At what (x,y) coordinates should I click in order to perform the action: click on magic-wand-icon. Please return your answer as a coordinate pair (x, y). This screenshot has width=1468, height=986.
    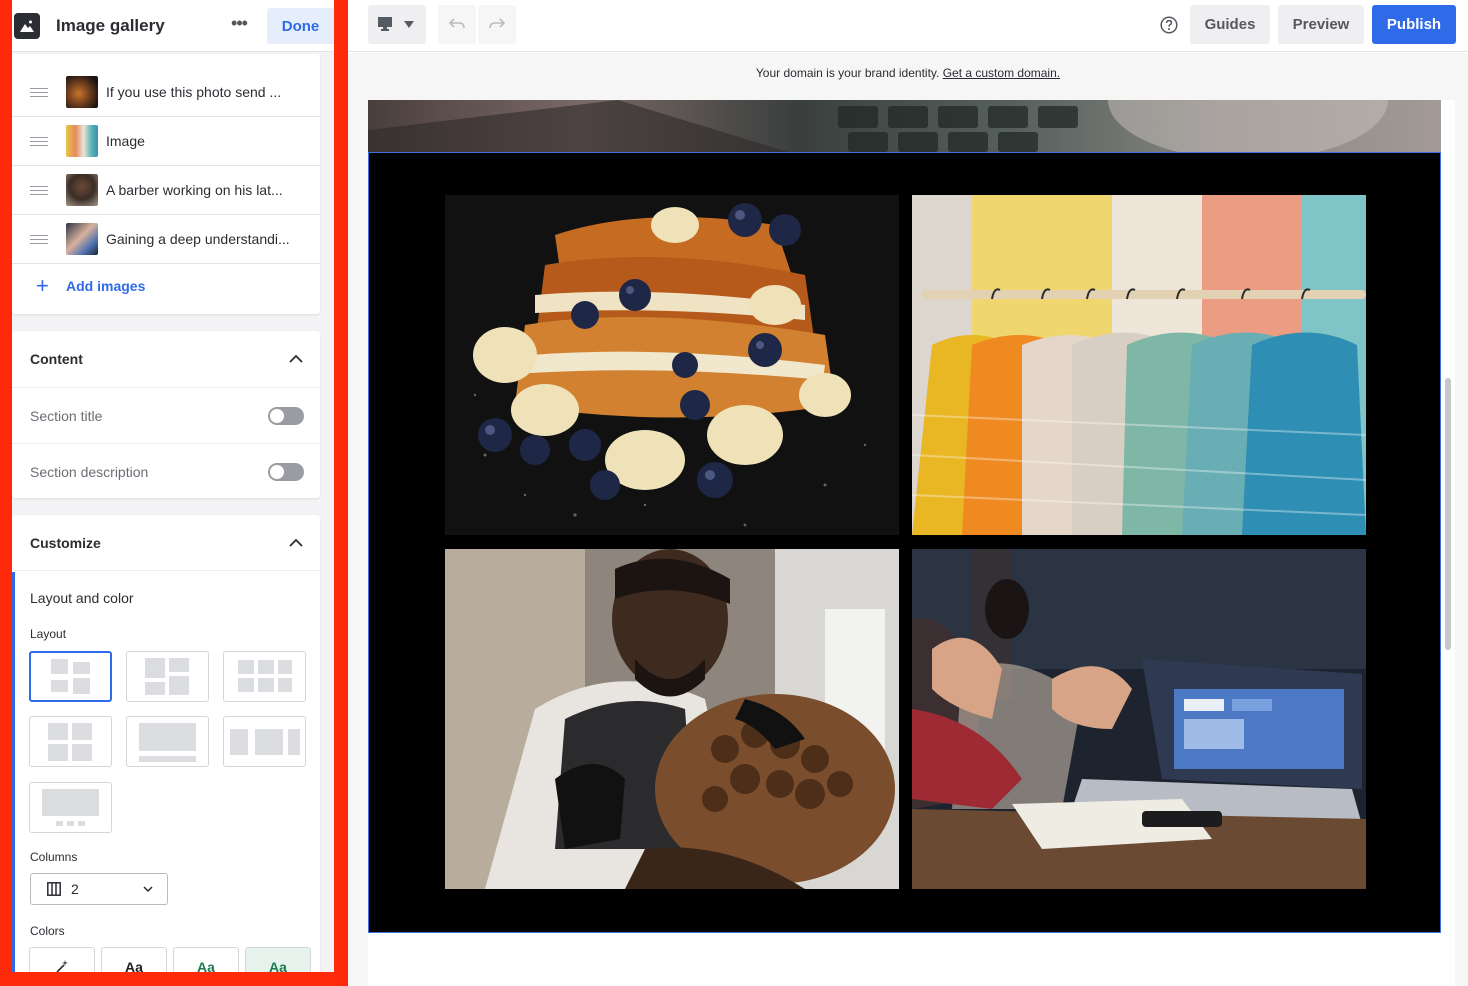
    Looking at the image, I should click on (62, 966).